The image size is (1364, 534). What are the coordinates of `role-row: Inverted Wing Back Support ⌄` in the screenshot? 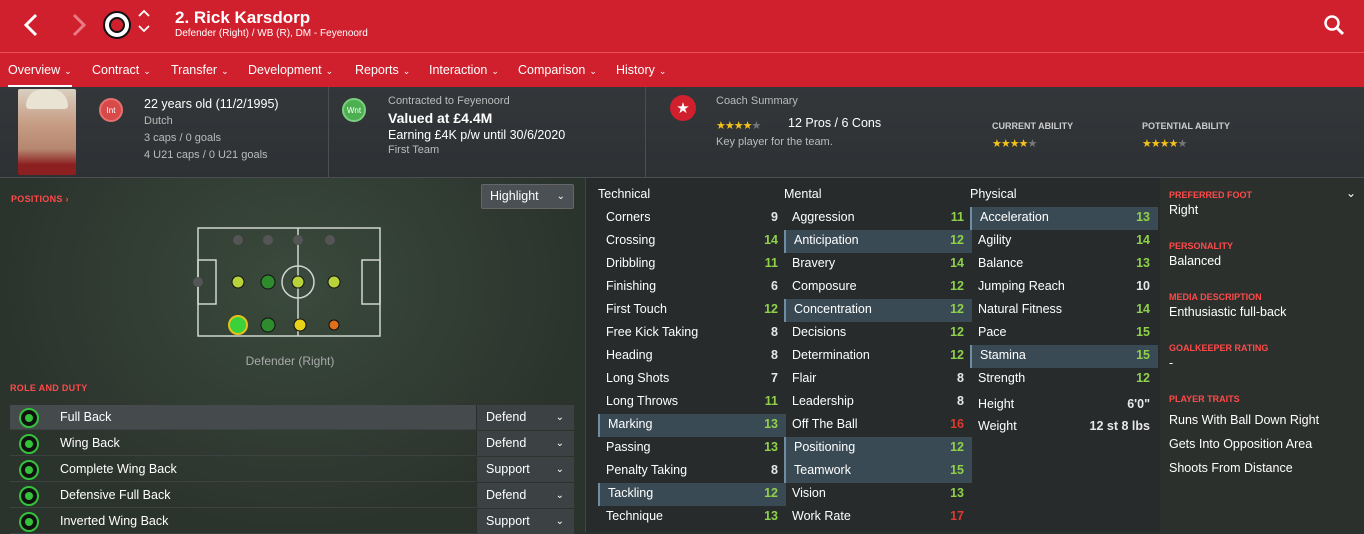 It's located at (292, 521).